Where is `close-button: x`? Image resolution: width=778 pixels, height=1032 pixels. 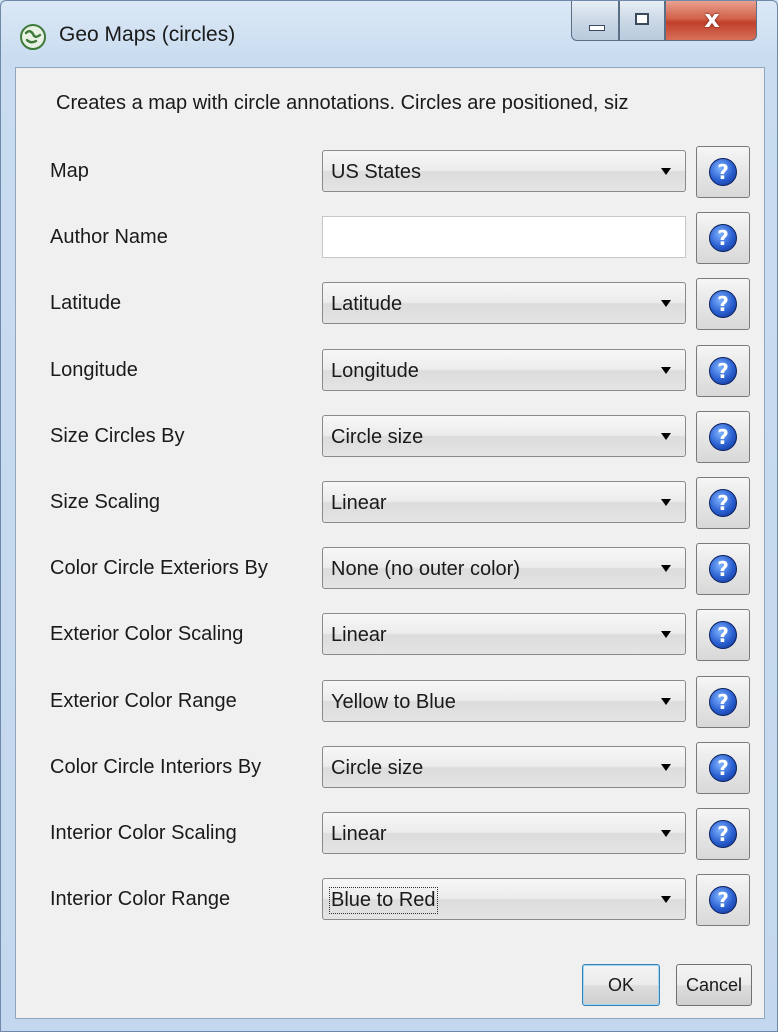 close-button: x is located at coordinates (711, 21).